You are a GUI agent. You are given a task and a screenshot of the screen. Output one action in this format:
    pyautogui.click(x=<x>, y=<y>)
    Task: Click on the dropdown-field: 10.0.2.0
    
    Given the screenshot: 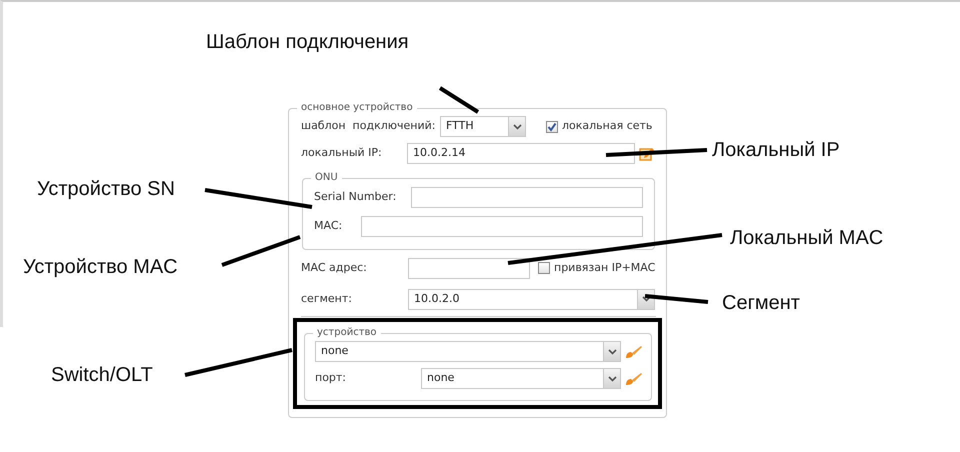 What is the action you would take?
    pyautogui.click(x=531, y=299)
    